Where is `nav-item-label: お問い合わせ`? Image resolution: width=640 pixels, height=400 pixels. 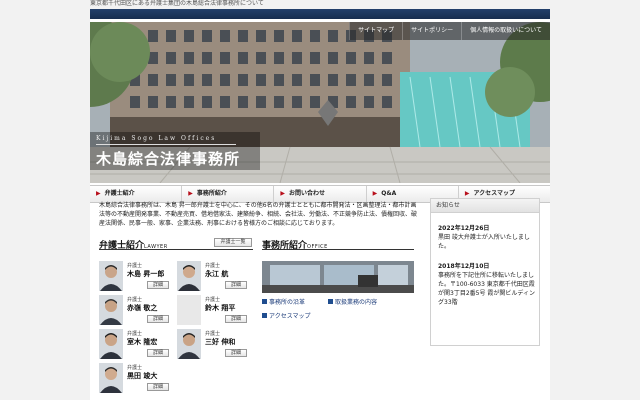 nav-item-label: お問い合わせ is located at coordinates (307, 193).